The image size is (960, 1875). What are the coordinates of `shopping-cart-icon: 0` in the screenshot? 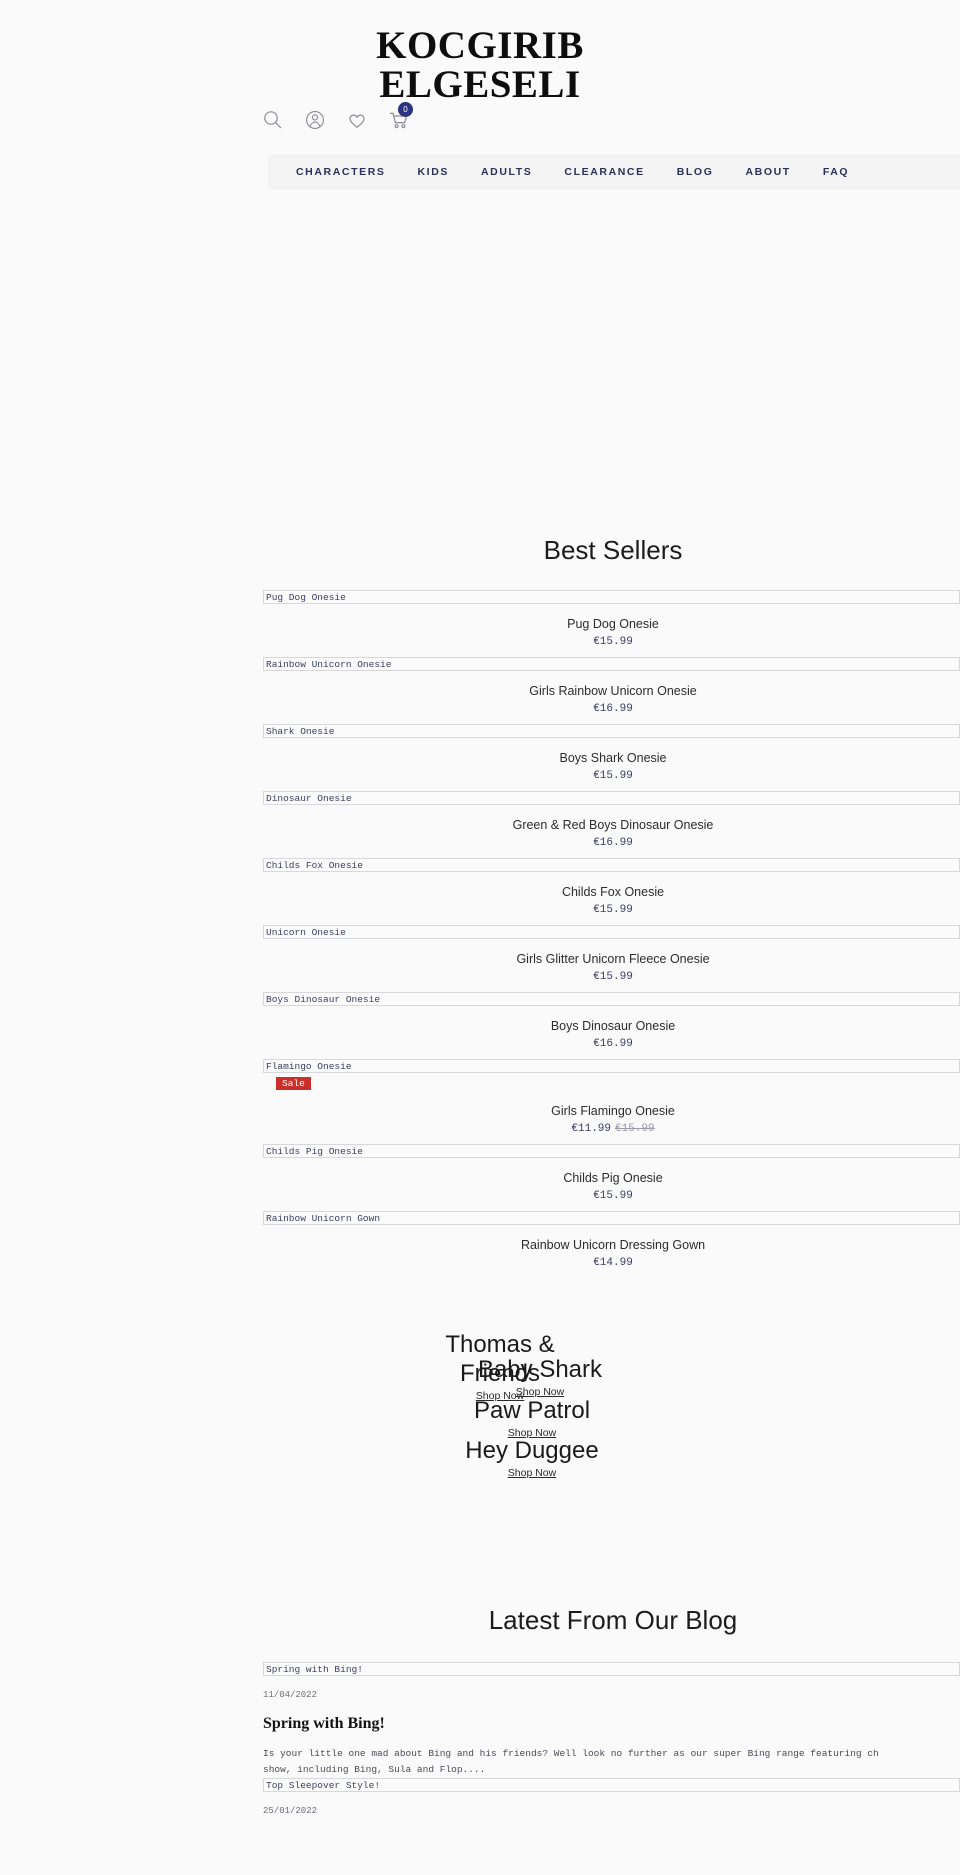 It's located at (400, 116).